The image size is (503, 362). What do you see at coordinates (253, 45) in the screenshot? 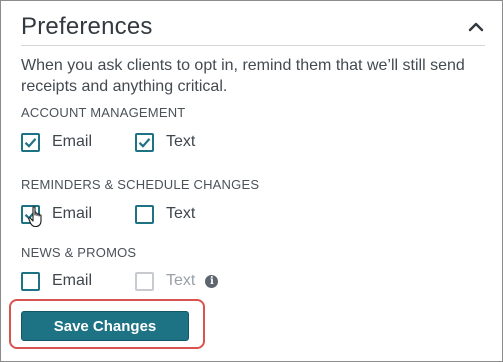
I see `header-divider` at bounding box center [253, 45].